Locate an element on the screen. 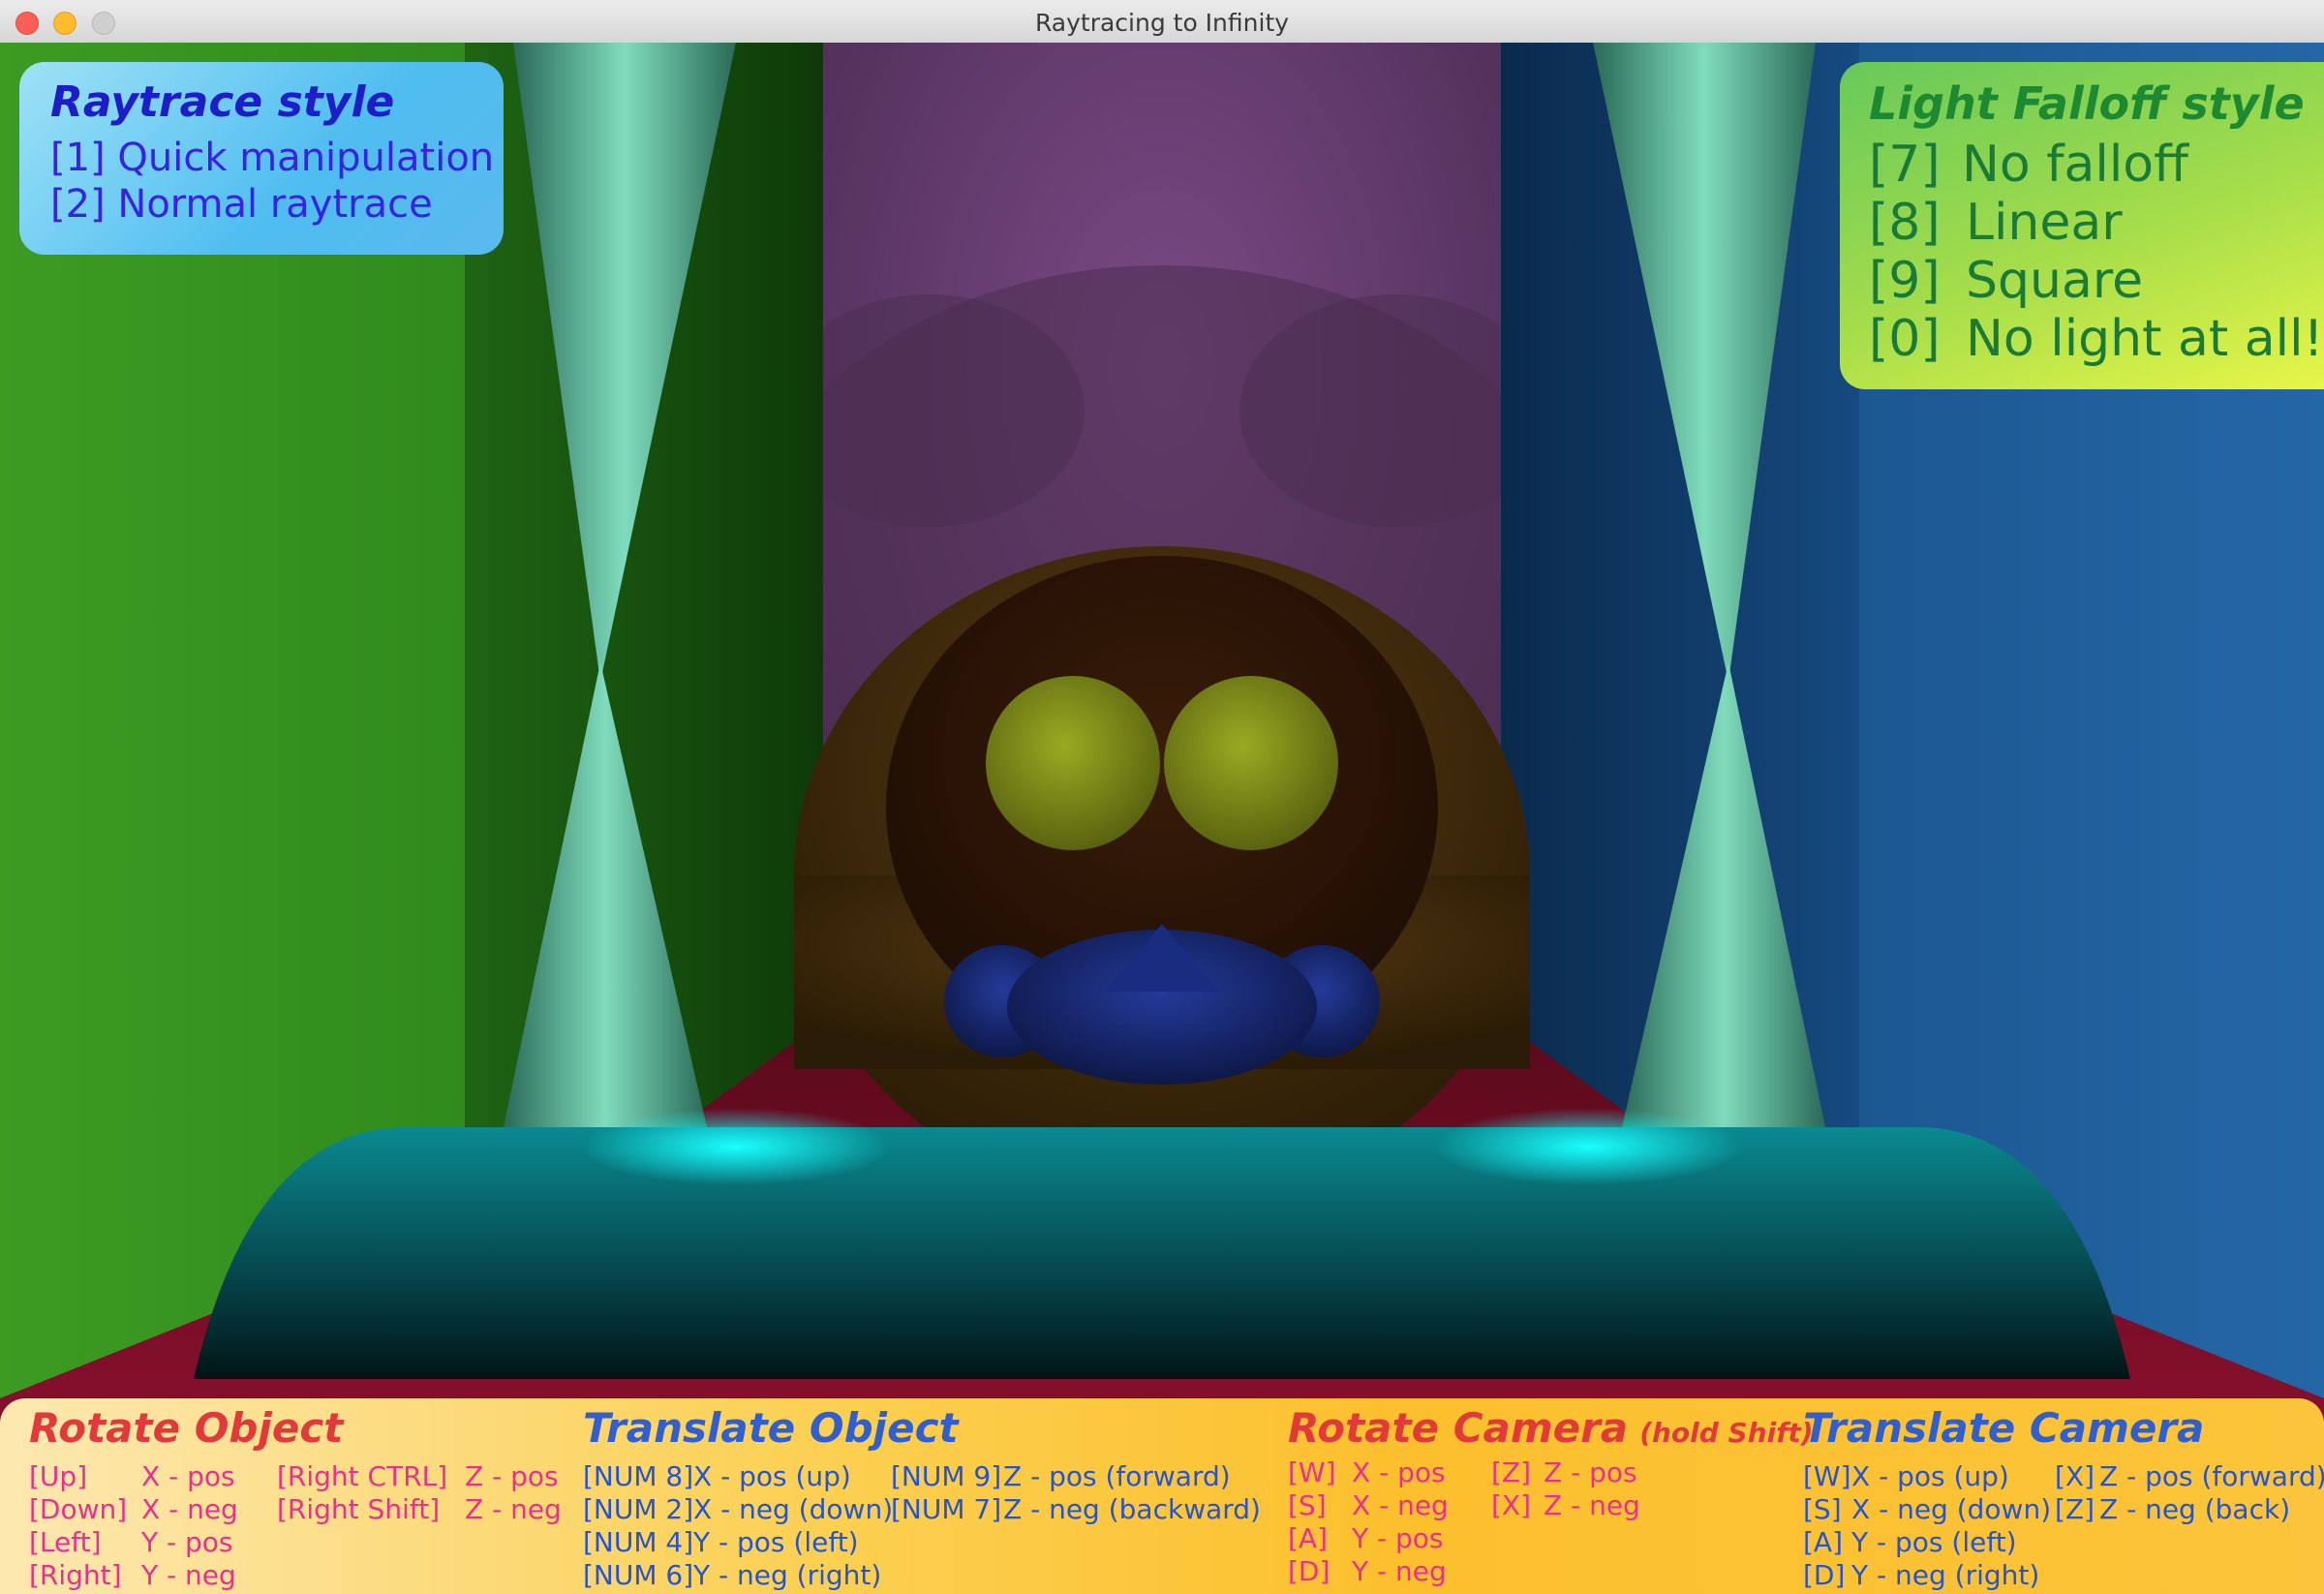 This screenshot has height=1594, width=2324. raytrace-style-title: Raytrace style is located at coordinates (223, 102).